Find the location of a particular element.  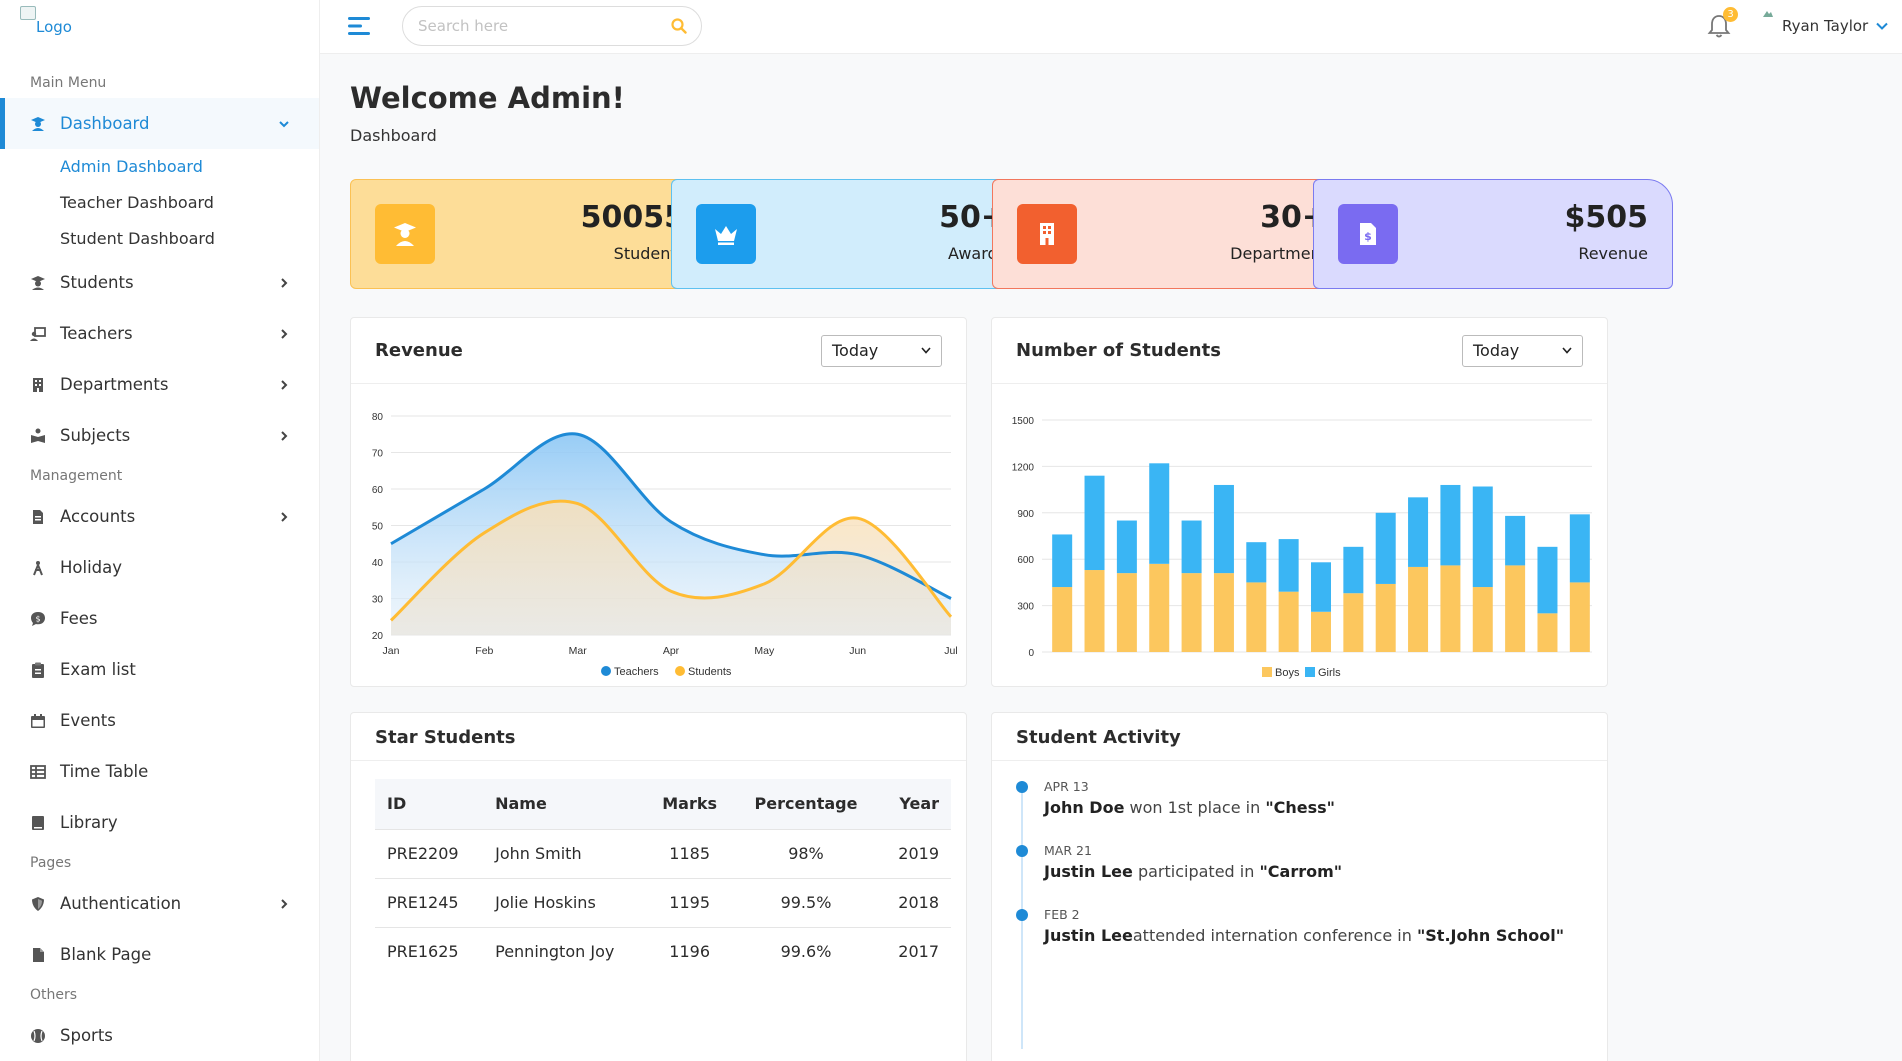

sidebar-item-subjects: Subjects is located at coordinates (159, 435).